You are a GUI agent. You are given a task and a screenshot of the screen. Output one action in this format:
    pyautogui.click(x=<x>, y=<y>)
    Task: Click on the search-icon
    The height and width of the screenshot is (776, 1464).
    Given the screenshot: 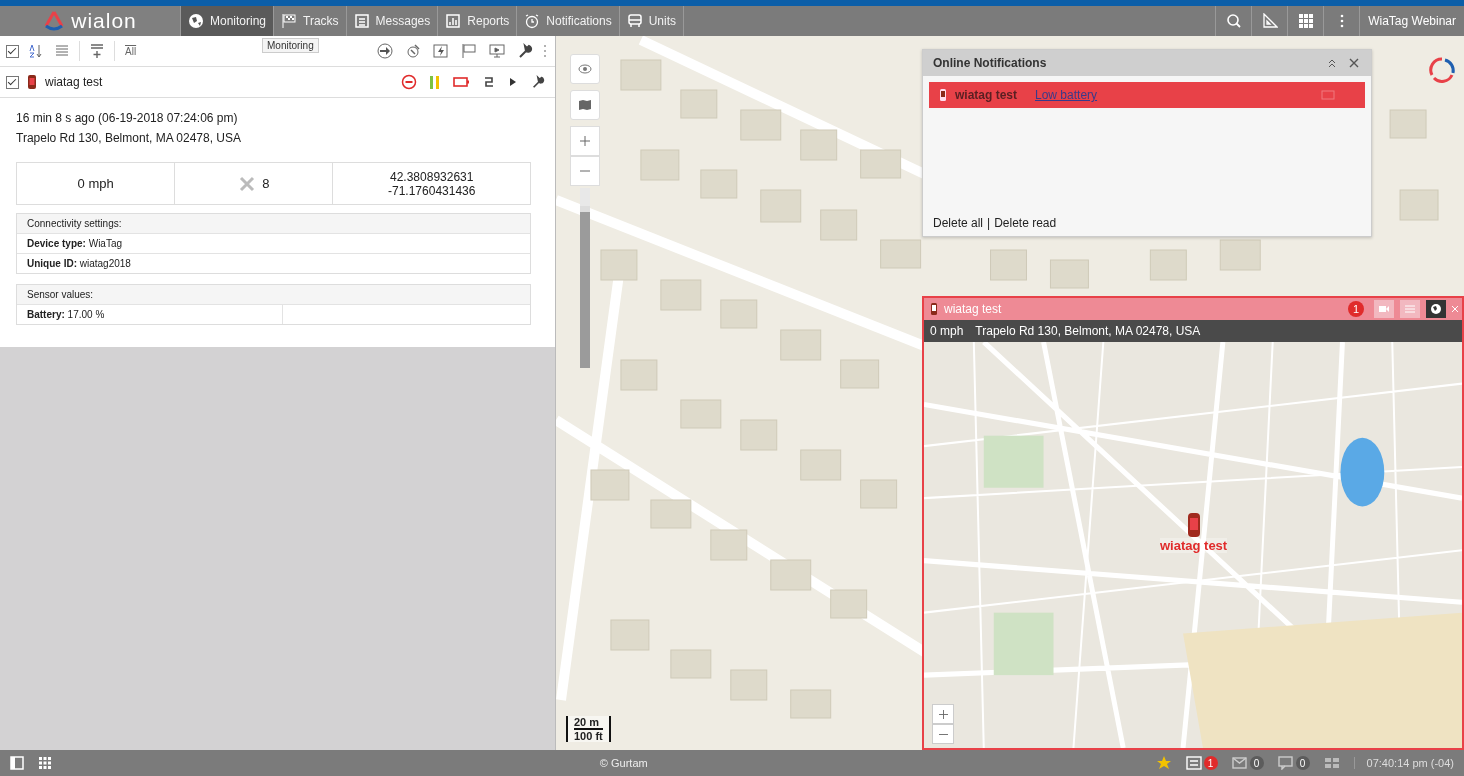 What is the action you would take?
    pyautogui.click(x=1233, y=21)
    